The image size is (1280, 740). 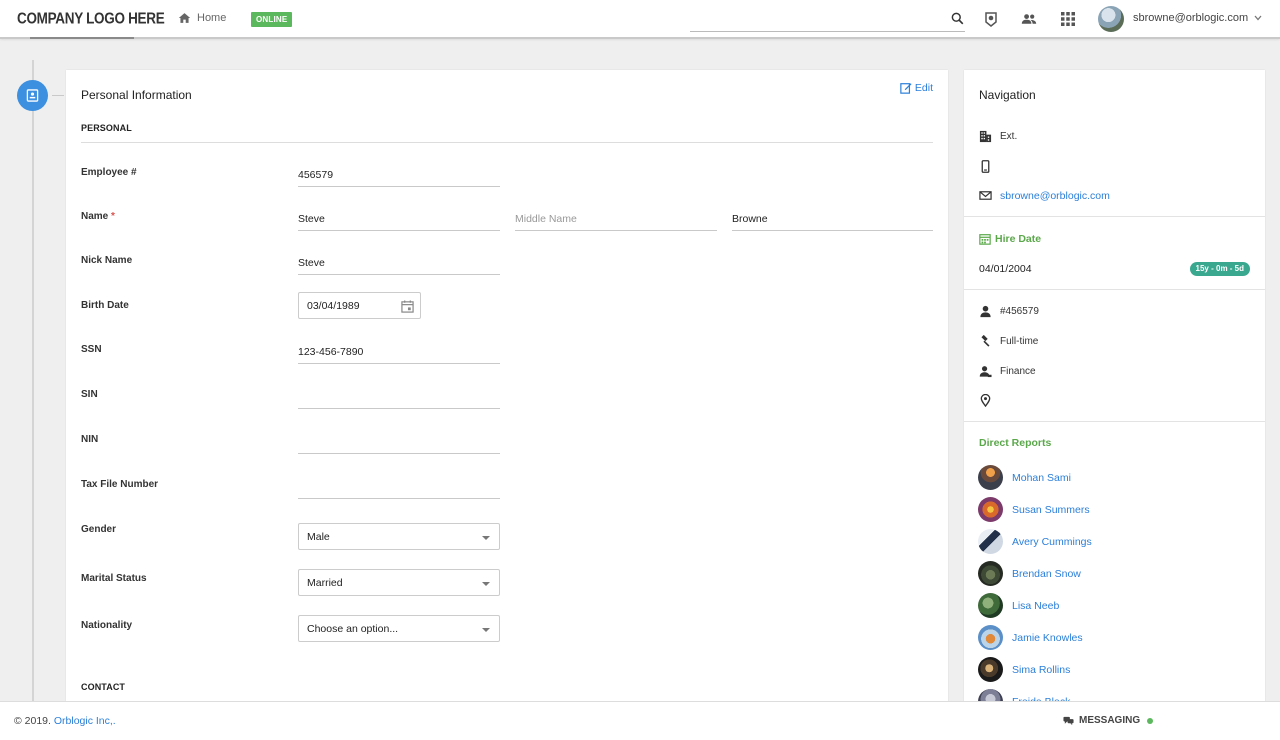 I want to click on ssn-field: 123-456-7890, so click(x=399, y=351).